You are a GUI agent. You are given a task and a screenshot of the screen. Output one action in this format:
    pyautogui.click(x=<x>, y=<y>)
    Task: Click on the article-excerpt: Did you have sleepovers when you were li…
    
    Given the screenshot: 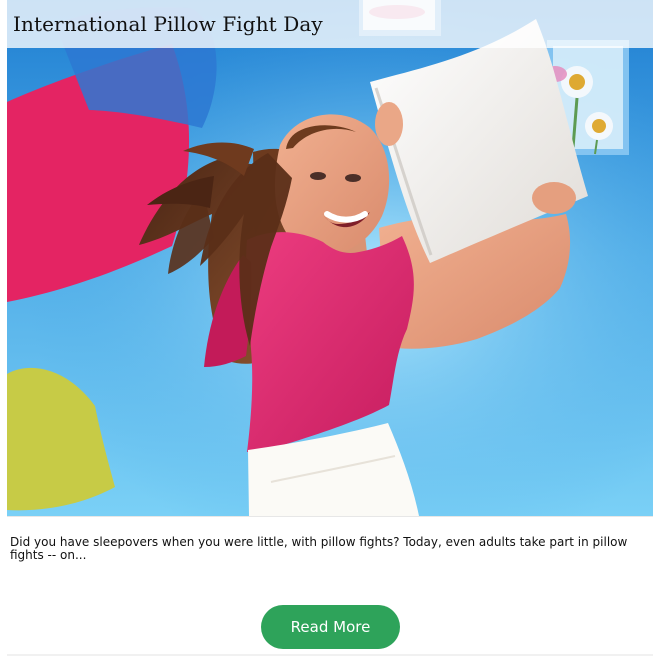 What is the action you would take?
    pyautogui.click(x=319, y=548)
    